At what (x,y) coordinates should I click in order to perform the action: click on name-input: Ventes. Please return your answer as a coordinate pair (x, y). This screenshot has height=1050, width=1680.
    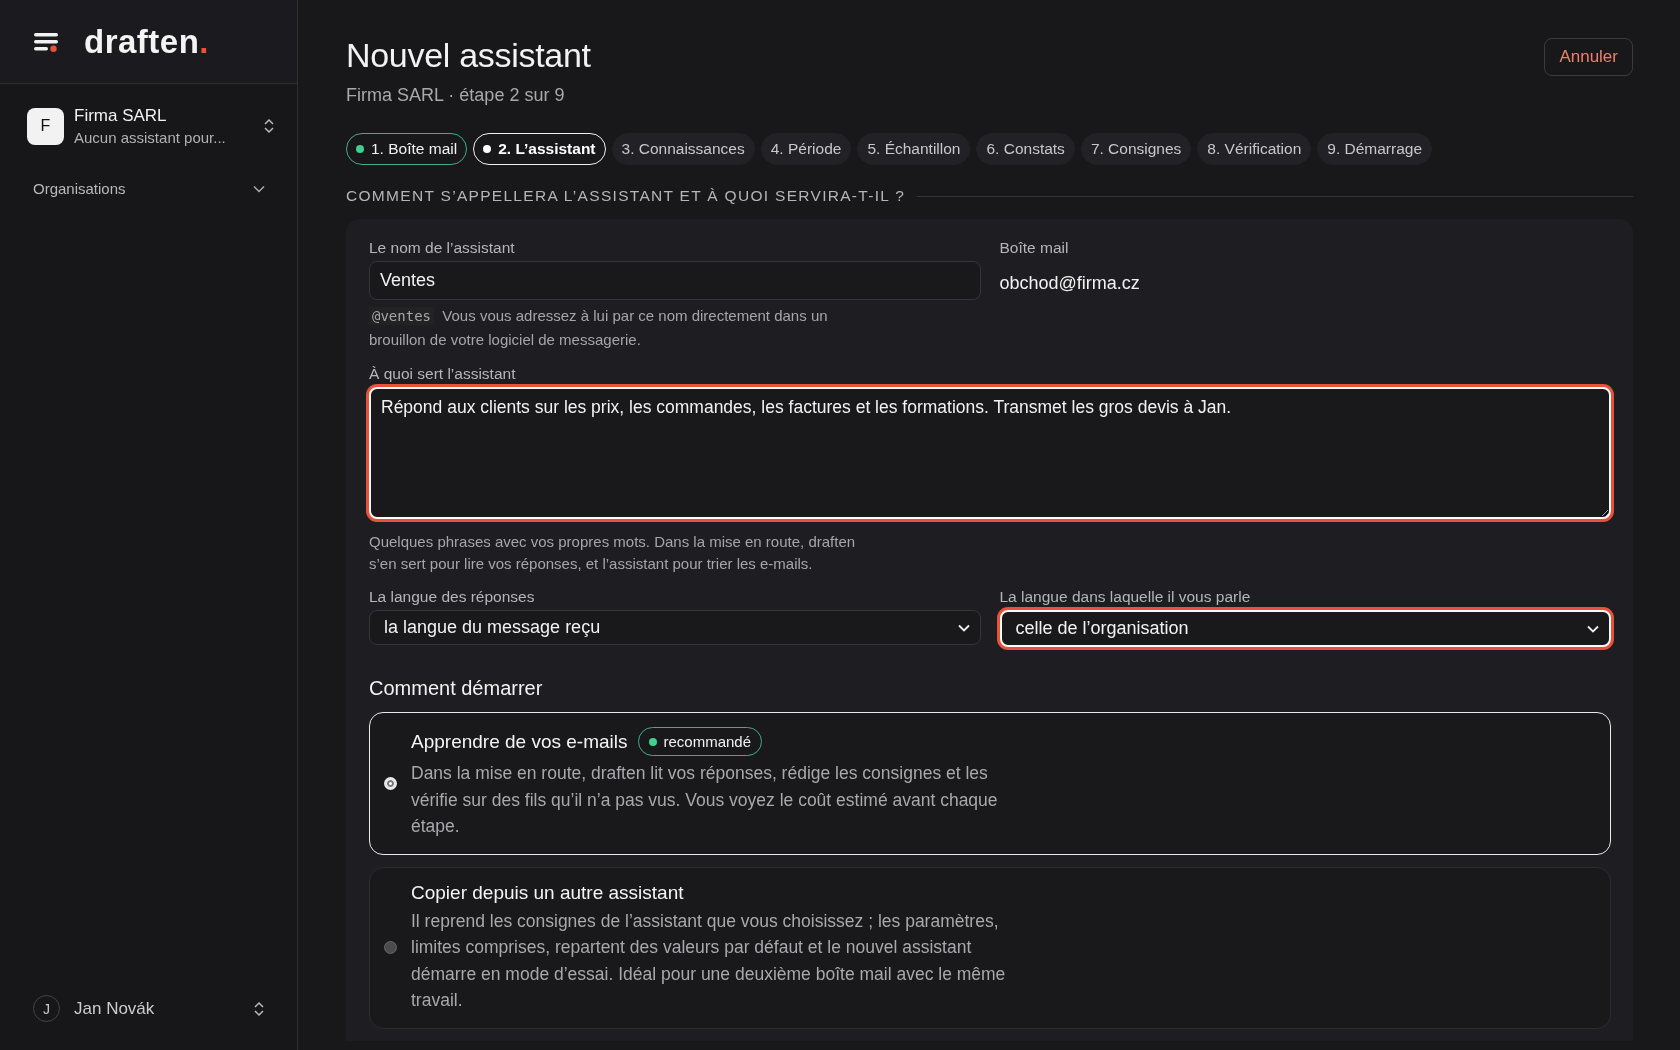
    Looking at the image, I should click on (675, 280).